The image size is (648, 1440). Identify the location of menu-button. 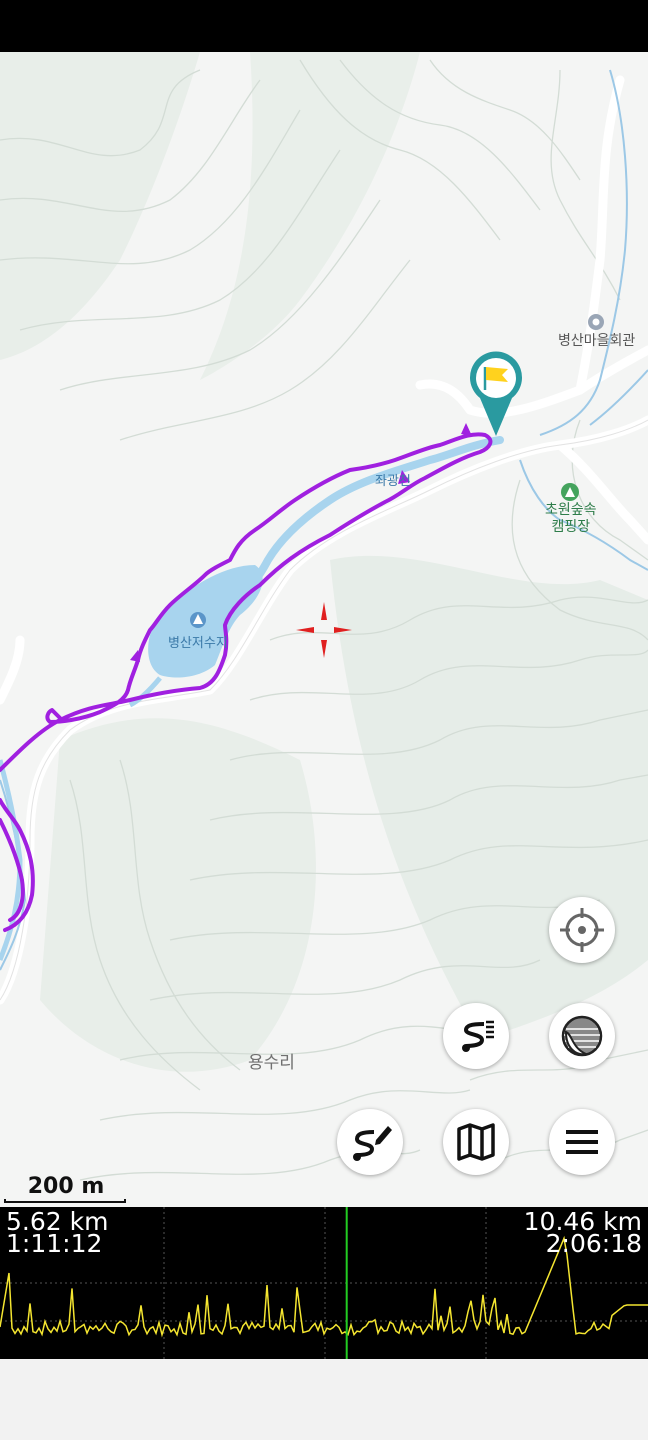
(582, 1142).